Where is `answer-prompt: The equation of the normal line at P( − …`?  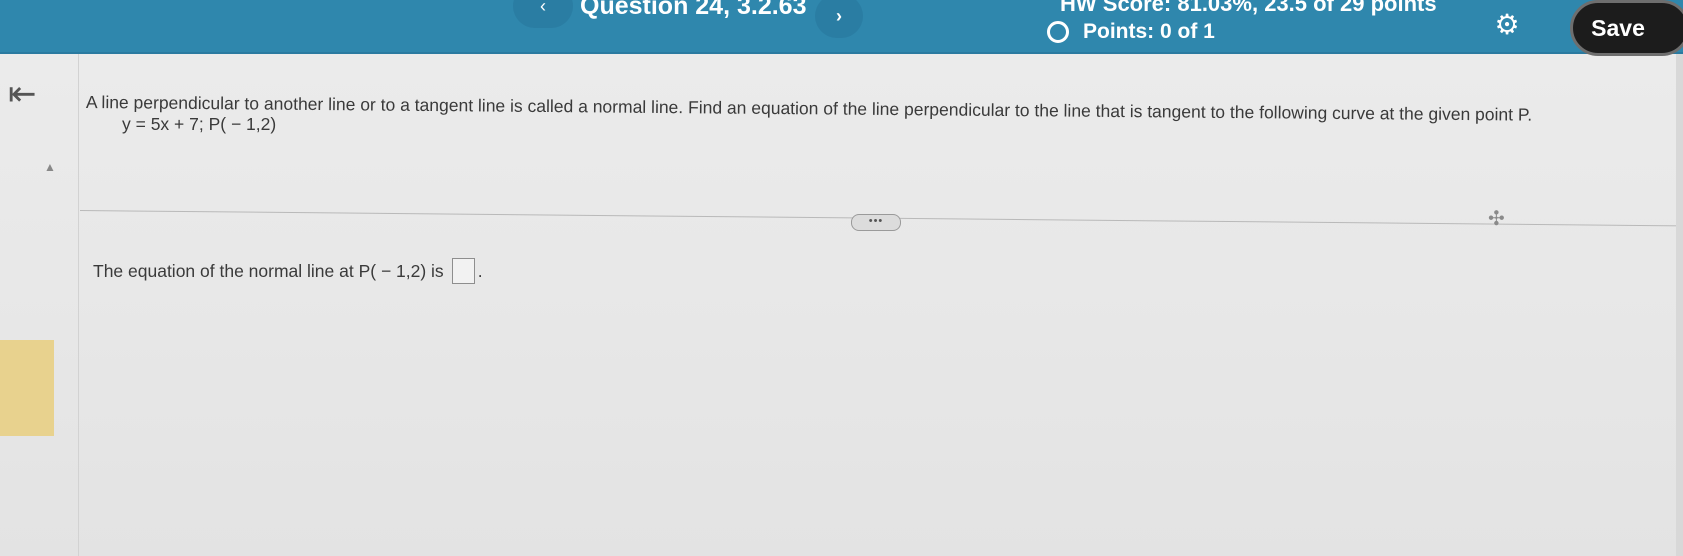 answer-prompt: The equation of the normal line at P( − … is located at coordinates (268, 270).